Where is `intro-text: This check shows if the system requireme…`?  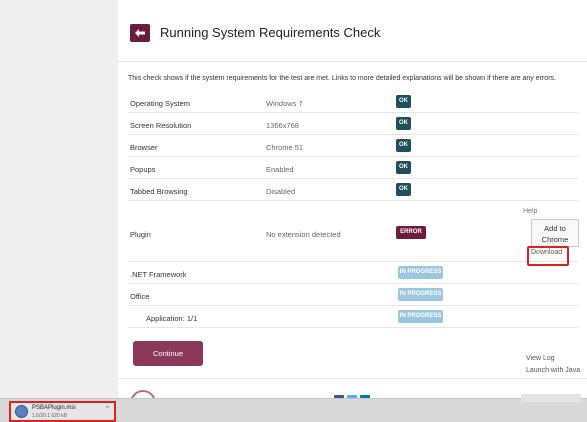 intro-text: This check shows if the system requireme… is located at coordinates (342, 78).